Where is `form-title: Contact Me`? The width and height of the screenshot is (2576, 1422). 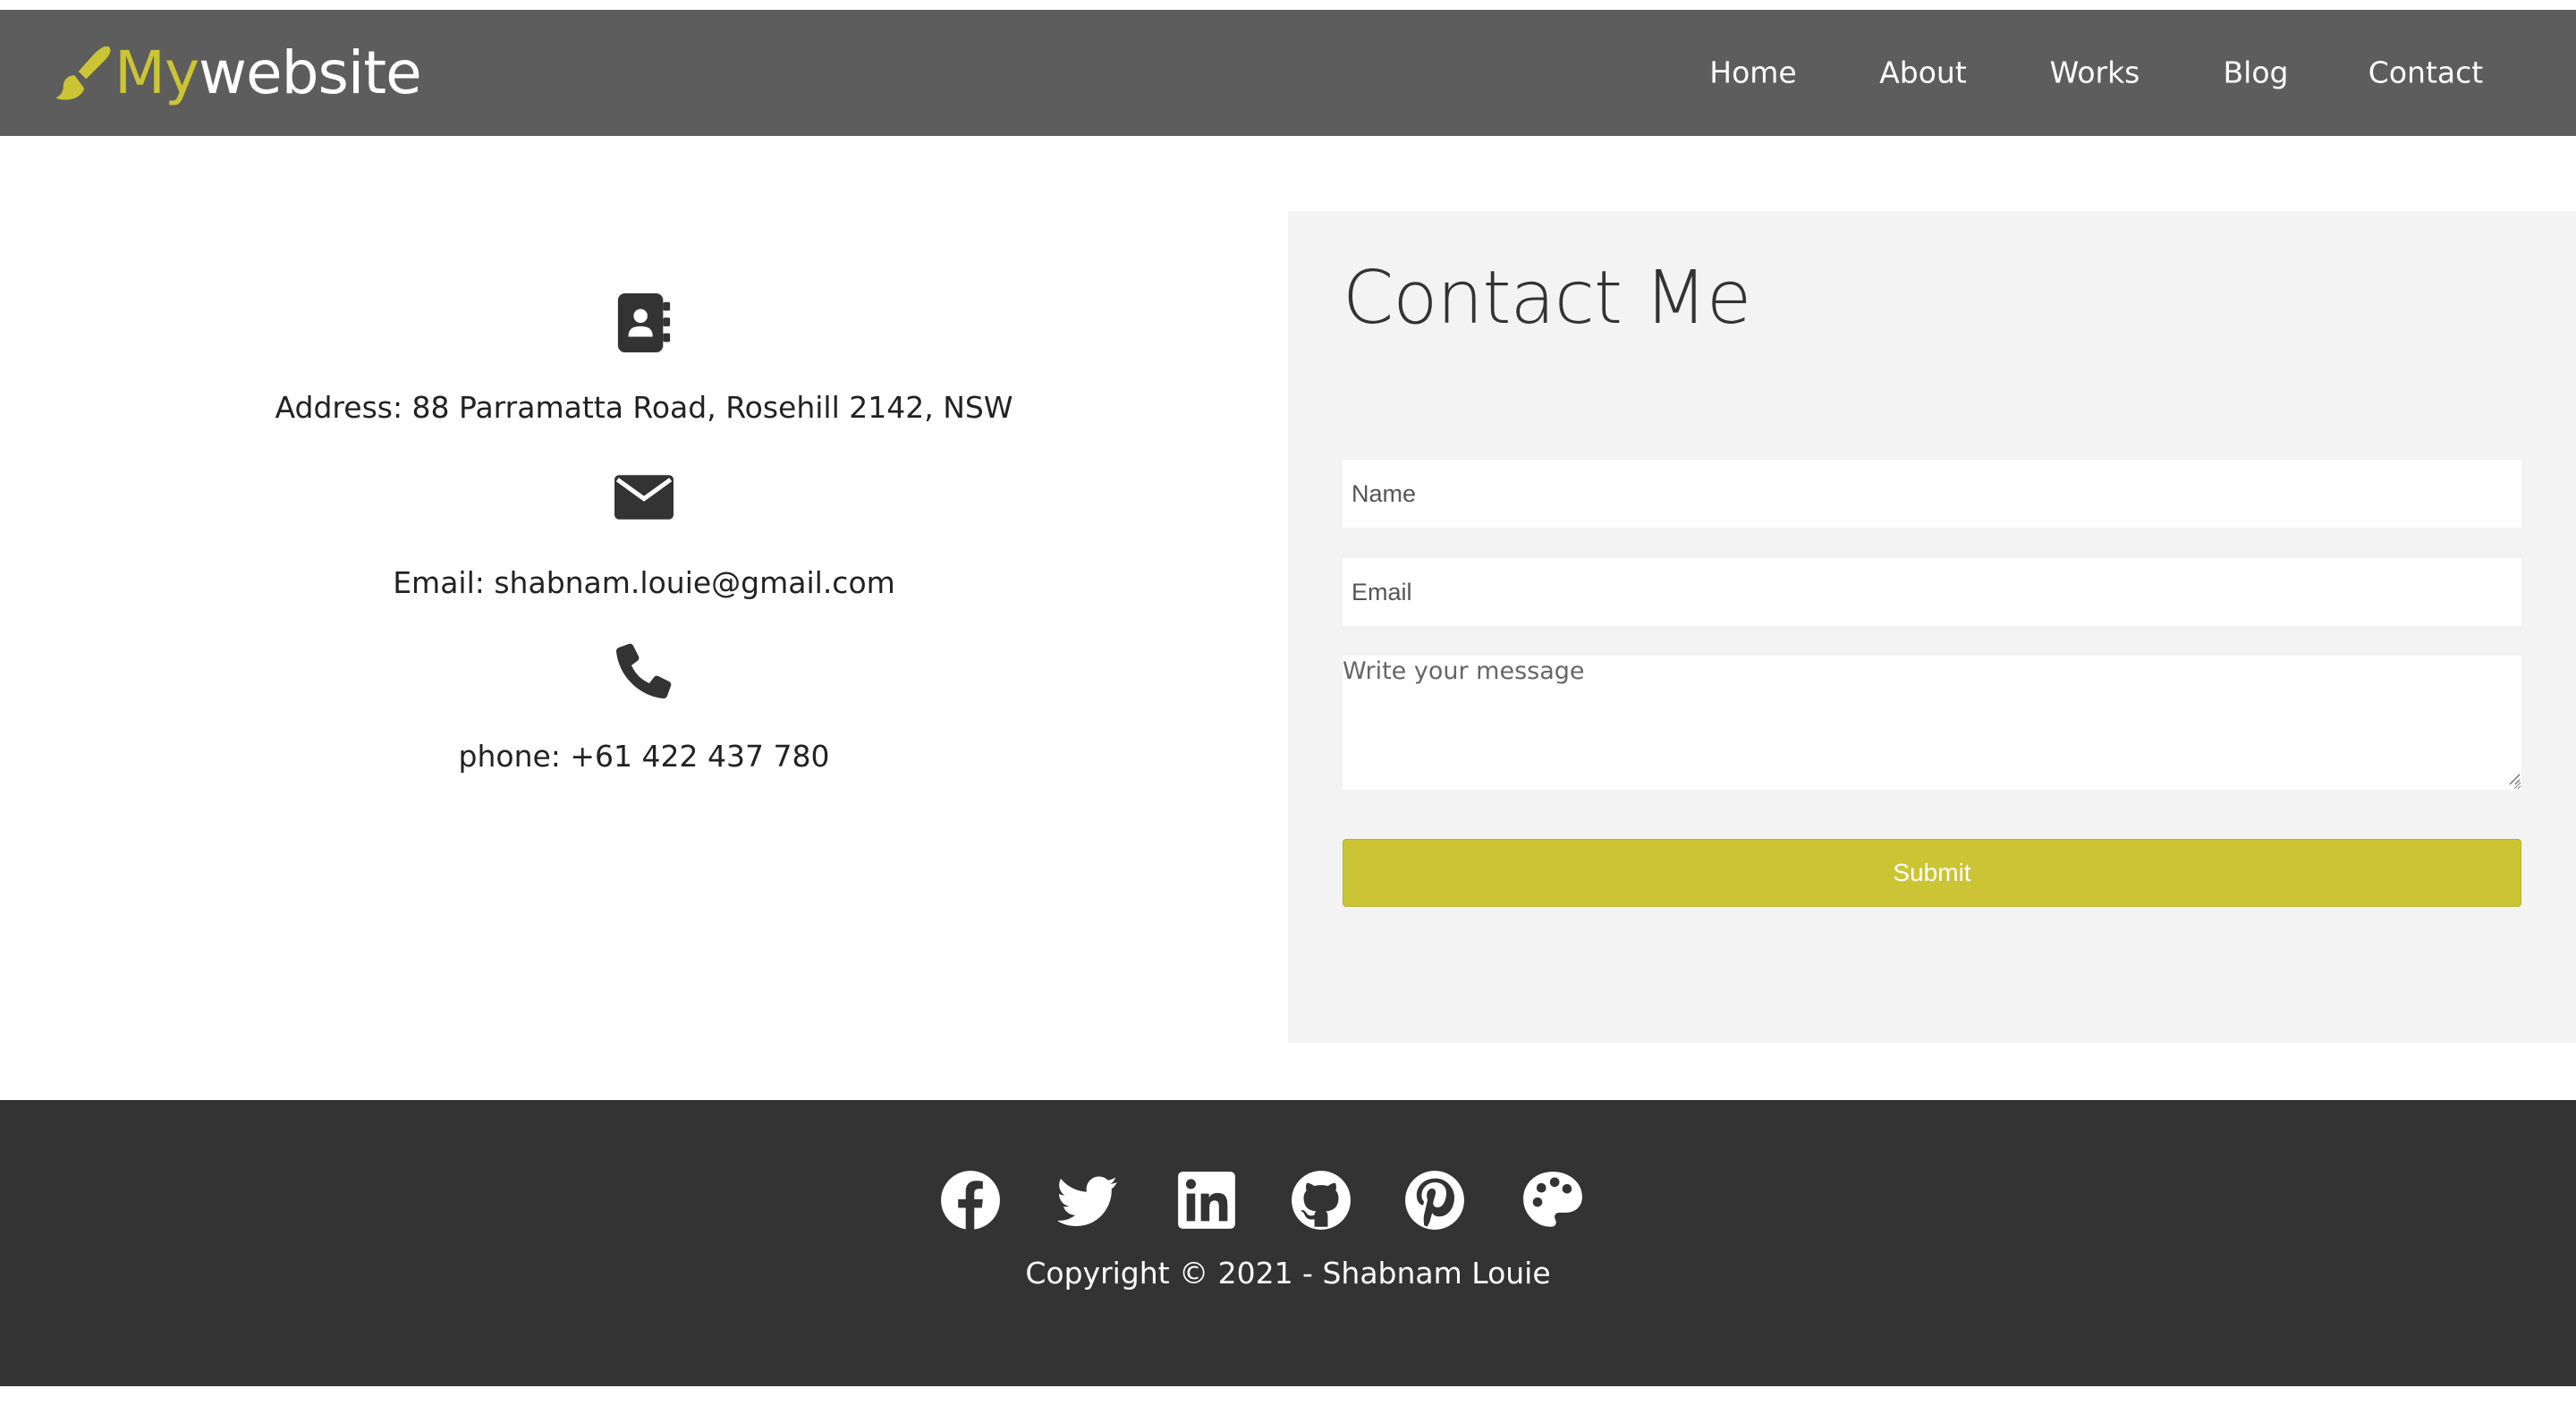
form-title: Contact Me is located at coordinates (1547, 298).